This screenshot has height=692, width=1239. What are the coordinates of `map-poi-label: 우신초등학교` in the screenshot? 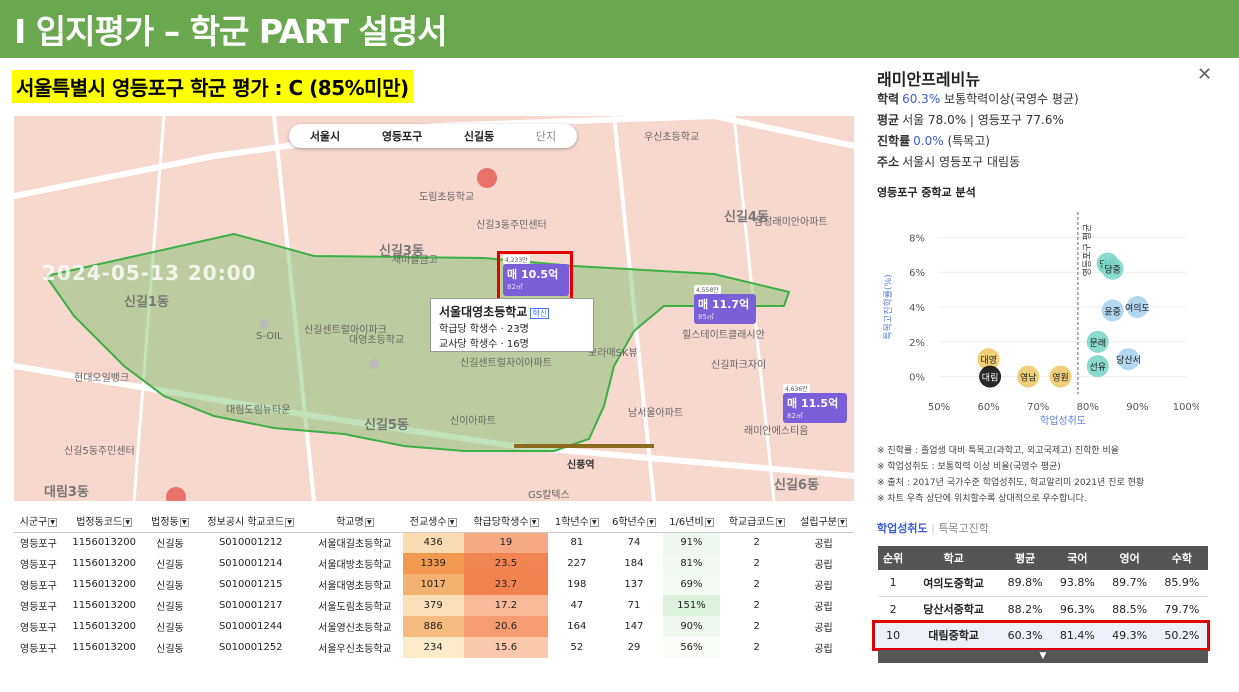 It's located at (672, 137).